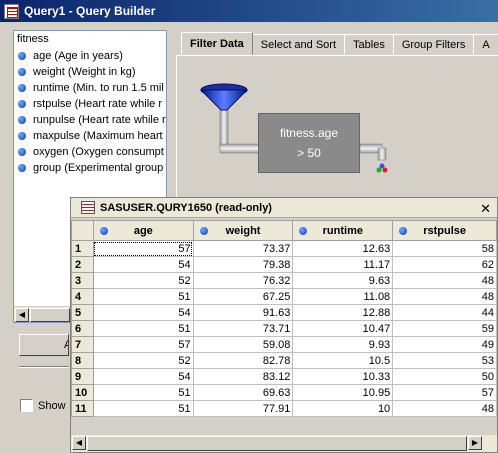 The image size is (498, 453). What do you see at coordinates (444, 344) in the screenshot?
I see `cell-rstpulse: 49` at bounding box center [444, 344].